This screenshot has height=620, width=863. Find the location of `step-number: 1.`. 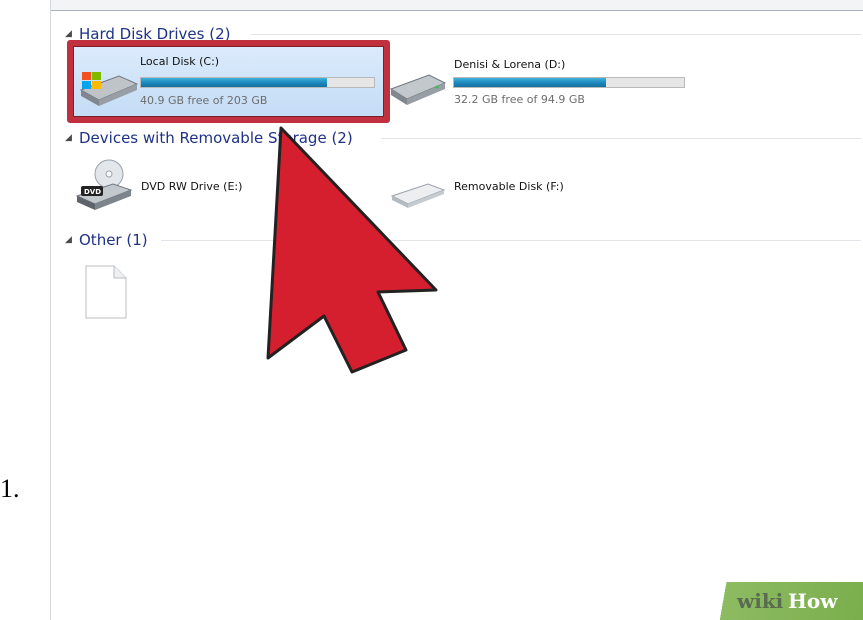

step-number: 1. is located at coordinates (10, 488).